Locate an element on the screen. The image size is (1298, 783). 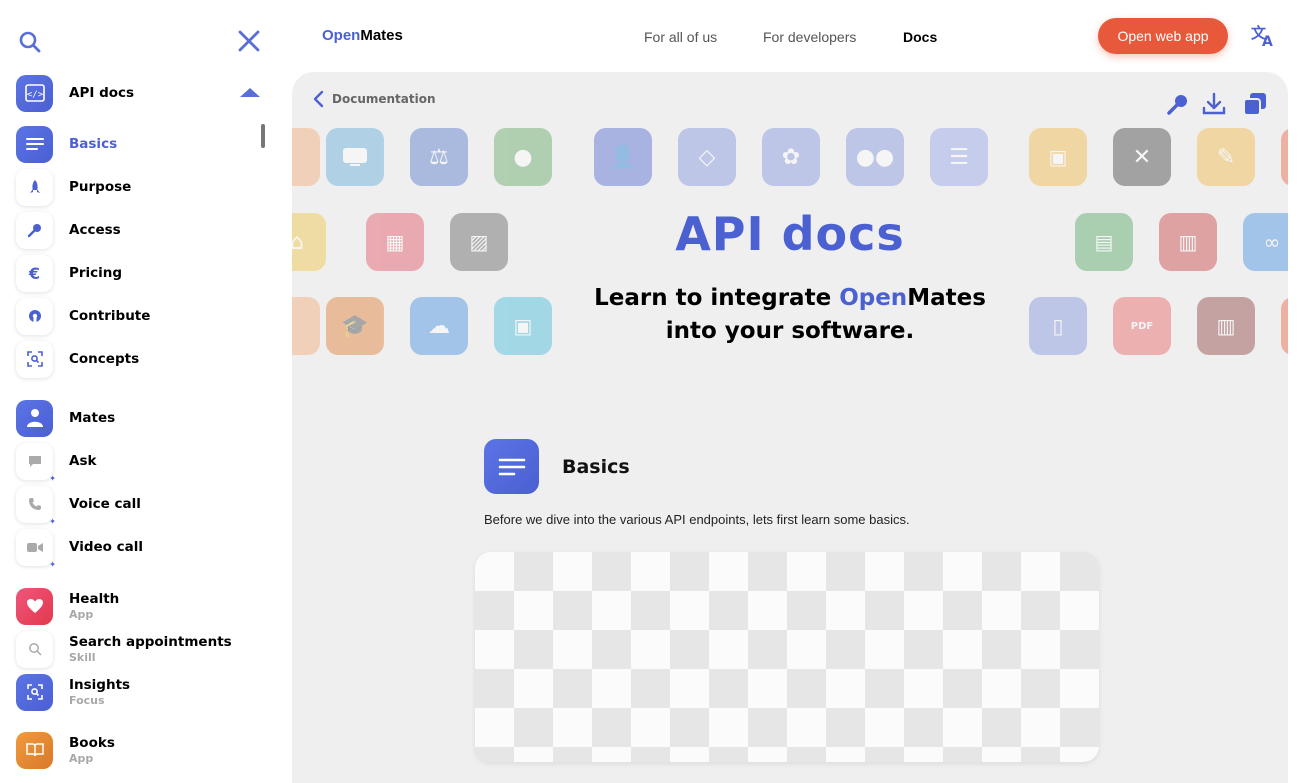
sidebar-item-label: Search appointments is located at coordinates (150, 642).